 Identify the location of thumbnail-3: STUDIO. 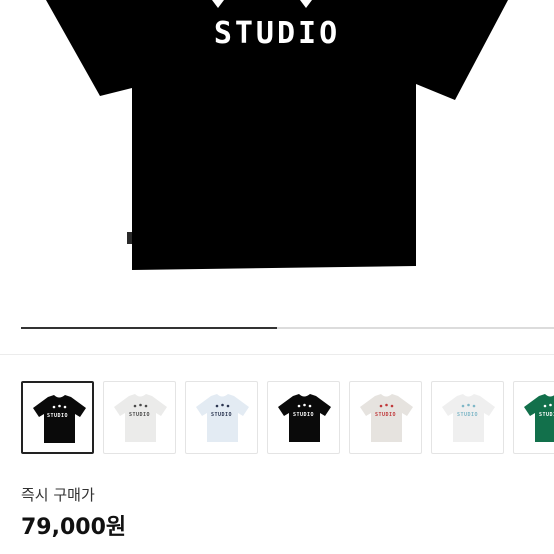
(221, 417).